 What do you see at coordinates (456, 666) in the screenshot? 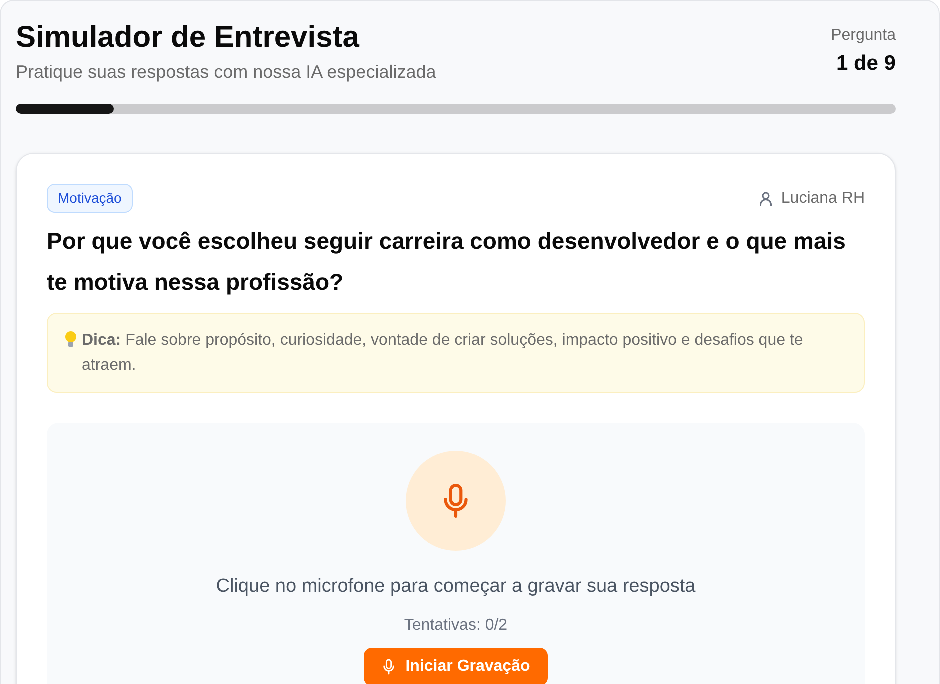
I see `start-recording-button: Iniciar Gravação` at bounding box center [456, 666].